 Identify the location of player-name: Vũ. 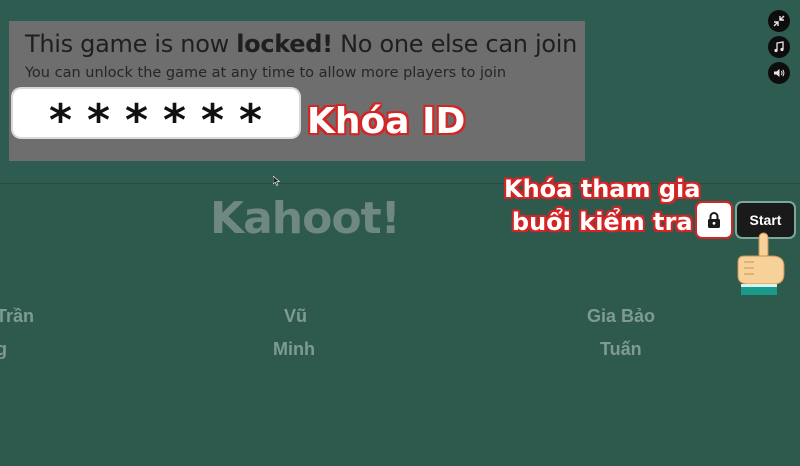
(296, 316).